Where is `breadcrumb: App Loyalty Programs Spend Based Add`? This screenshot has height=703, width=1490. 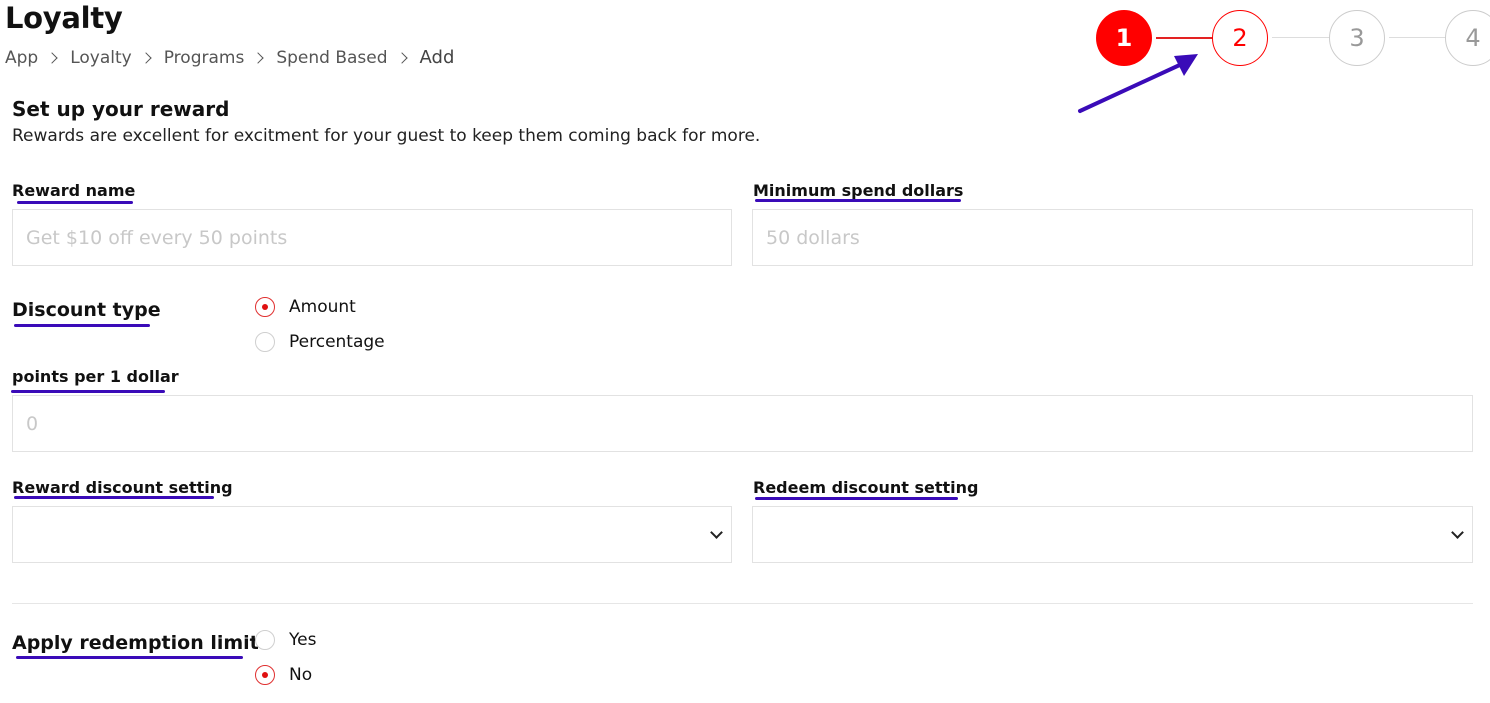 breadcrumb: App Loyalty Programs Spend Based Add is located at coordinates (229, 57).